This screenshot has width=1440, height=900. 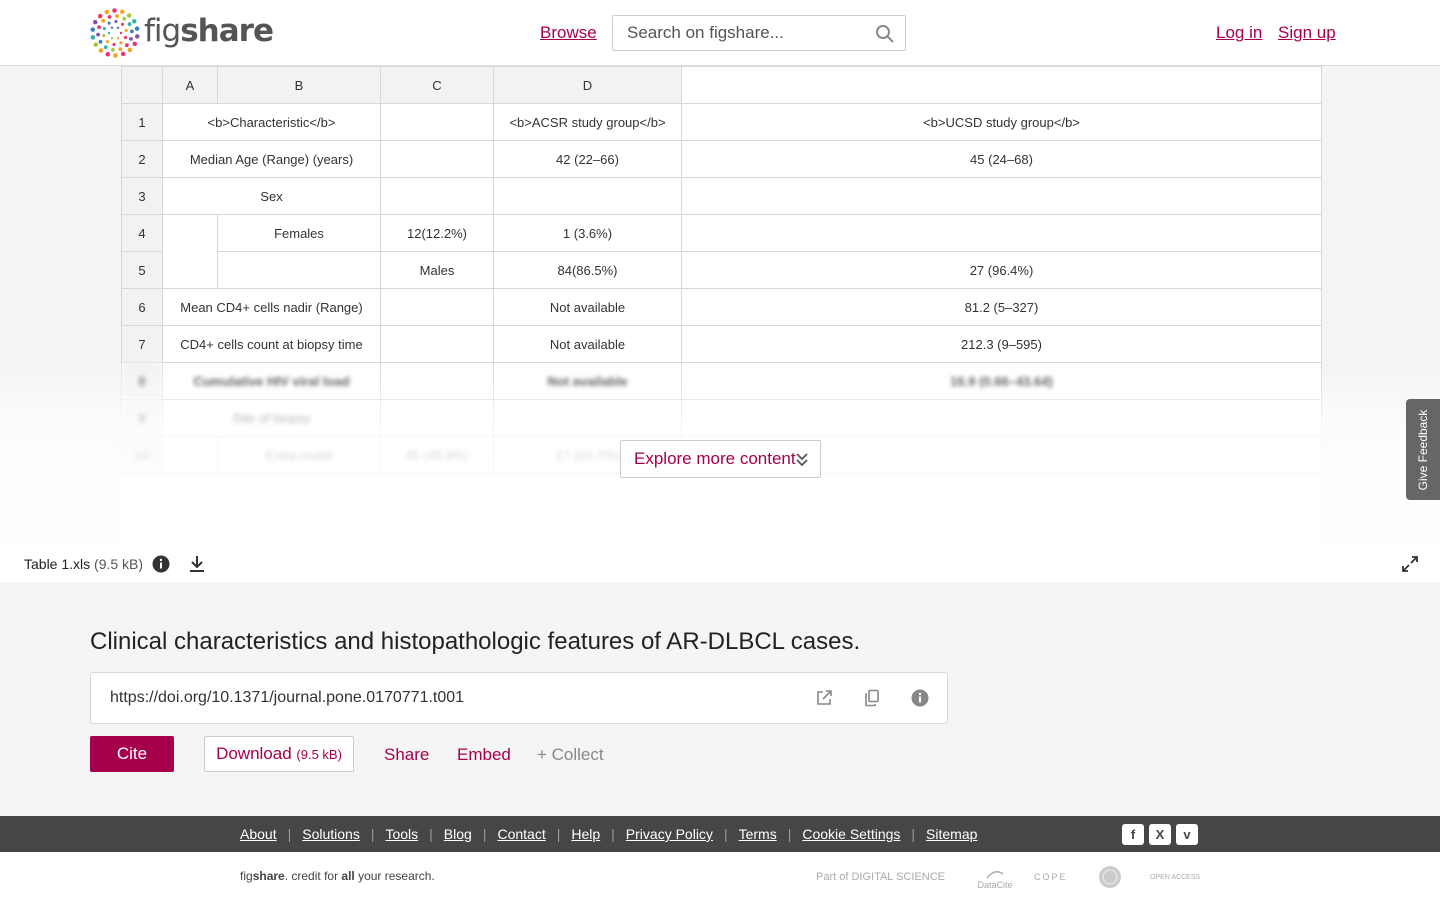 I want to click on share-link: Share, so click(x=406, y=755).